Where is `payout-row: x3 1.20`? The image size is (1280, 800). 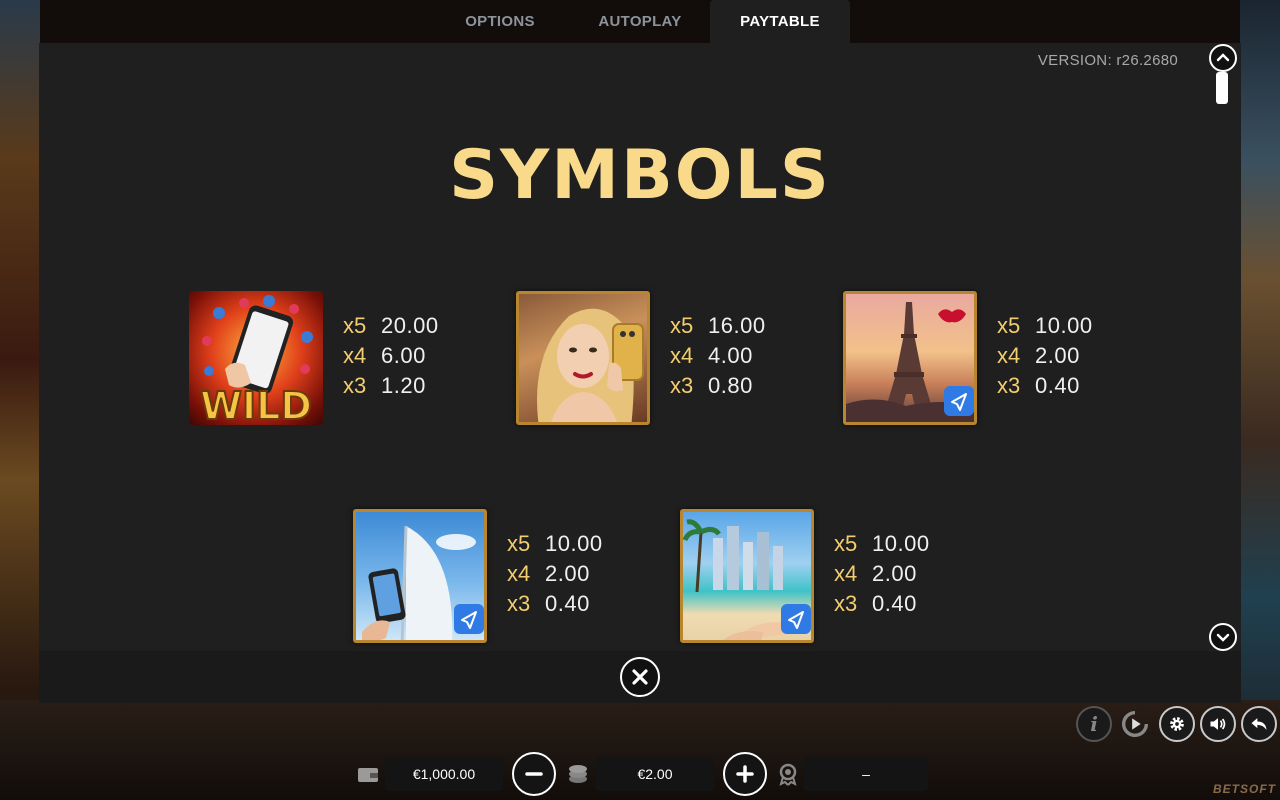
payout-row: x3 1.20 is located at coordinates (391, 388).